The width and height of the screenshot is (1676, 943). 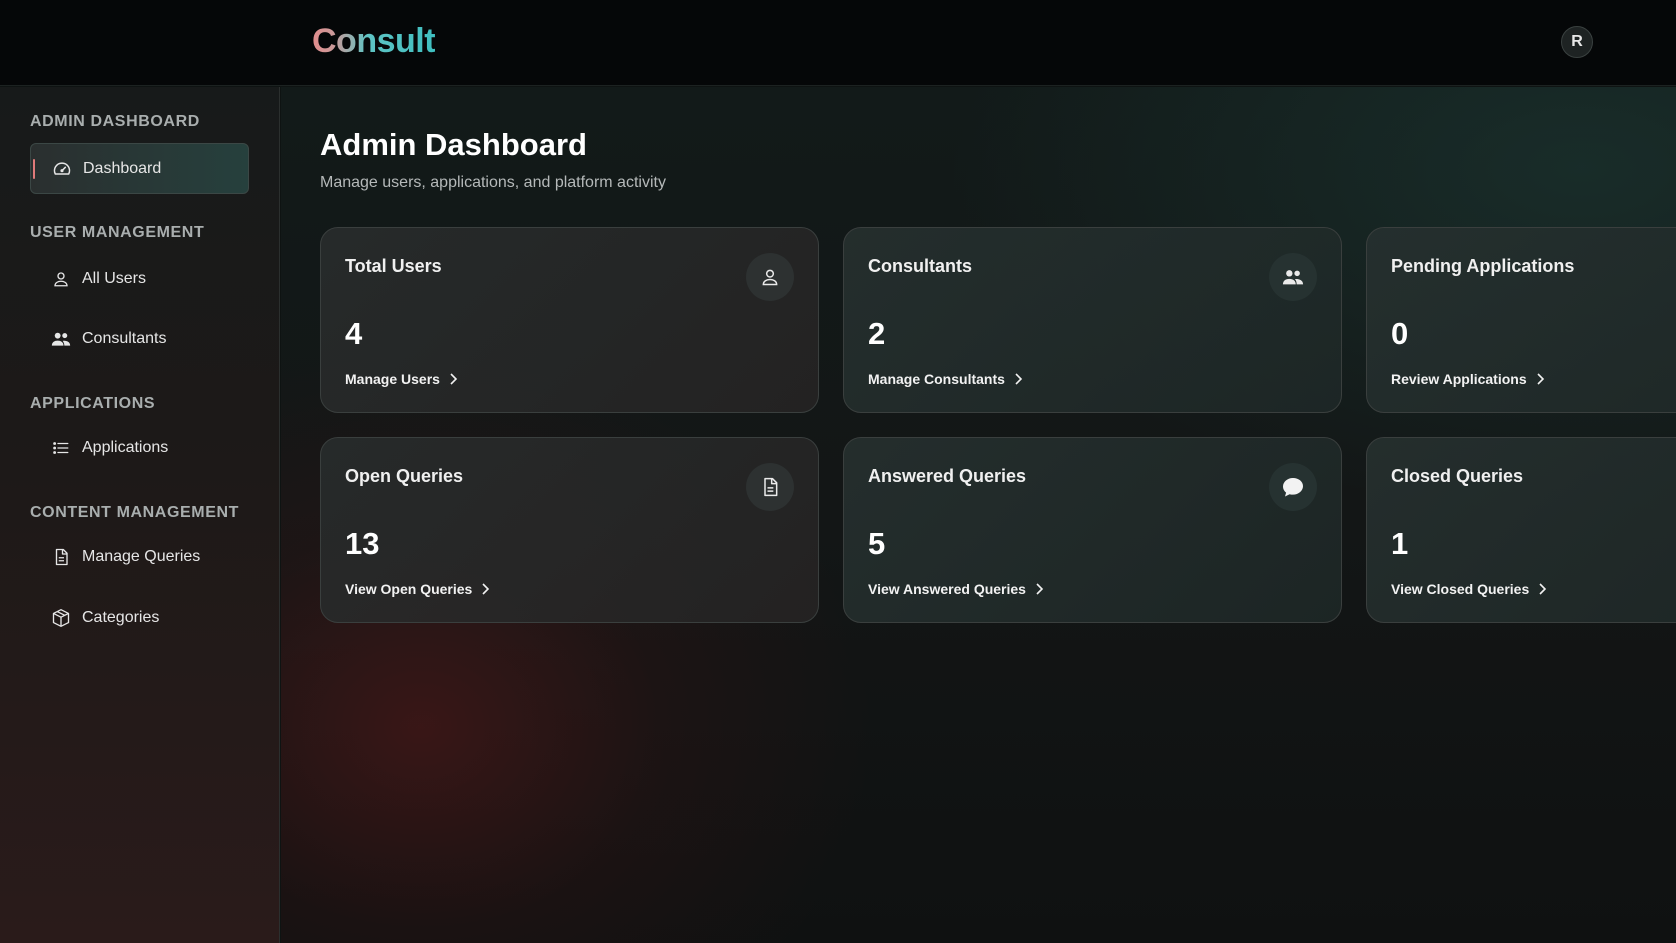 What do you see at coordinates (1400, 543) in the screenshot?
I see `card-value: 1` at bounding box center [1400, 543].